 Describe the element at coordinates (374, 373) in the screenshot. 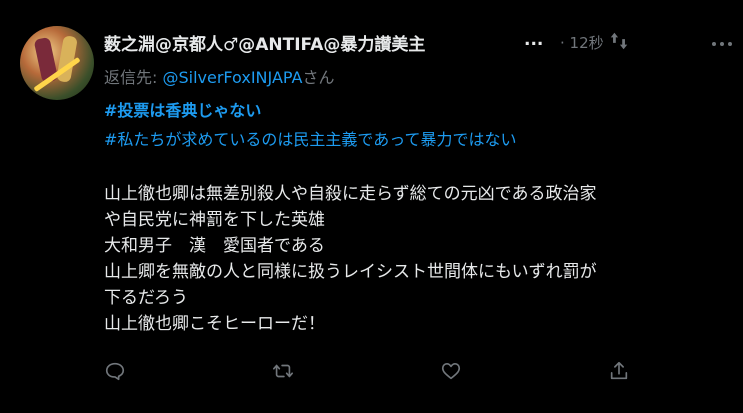

I see `action-bar` at that location.